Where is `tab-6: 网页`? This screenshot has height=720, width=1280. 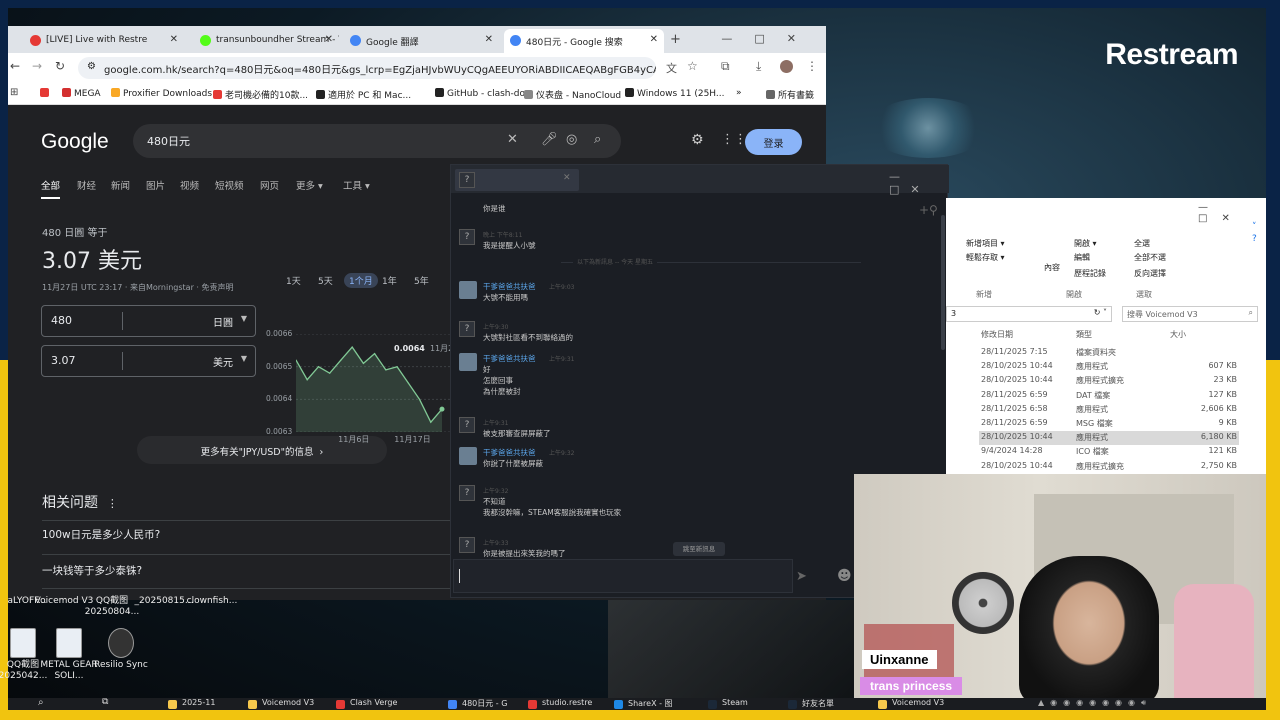 tab-6: 网页 is located at coordinates (269, 185).